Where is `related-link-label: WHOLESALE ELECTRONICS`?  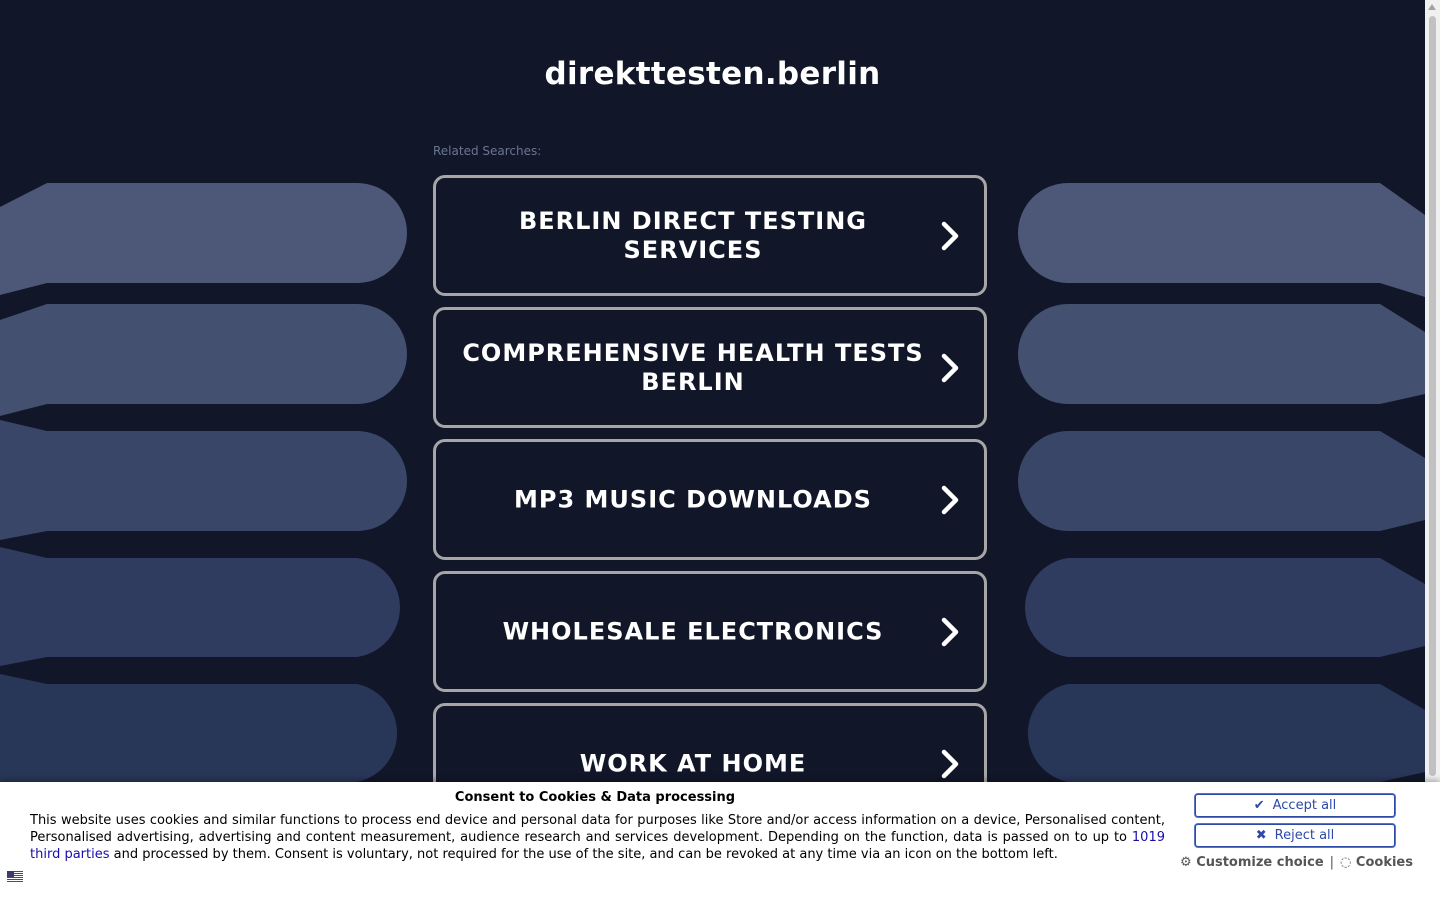 related-link-label: WHOLESALE ELECTRONICS is located at coordinates (693, 631).